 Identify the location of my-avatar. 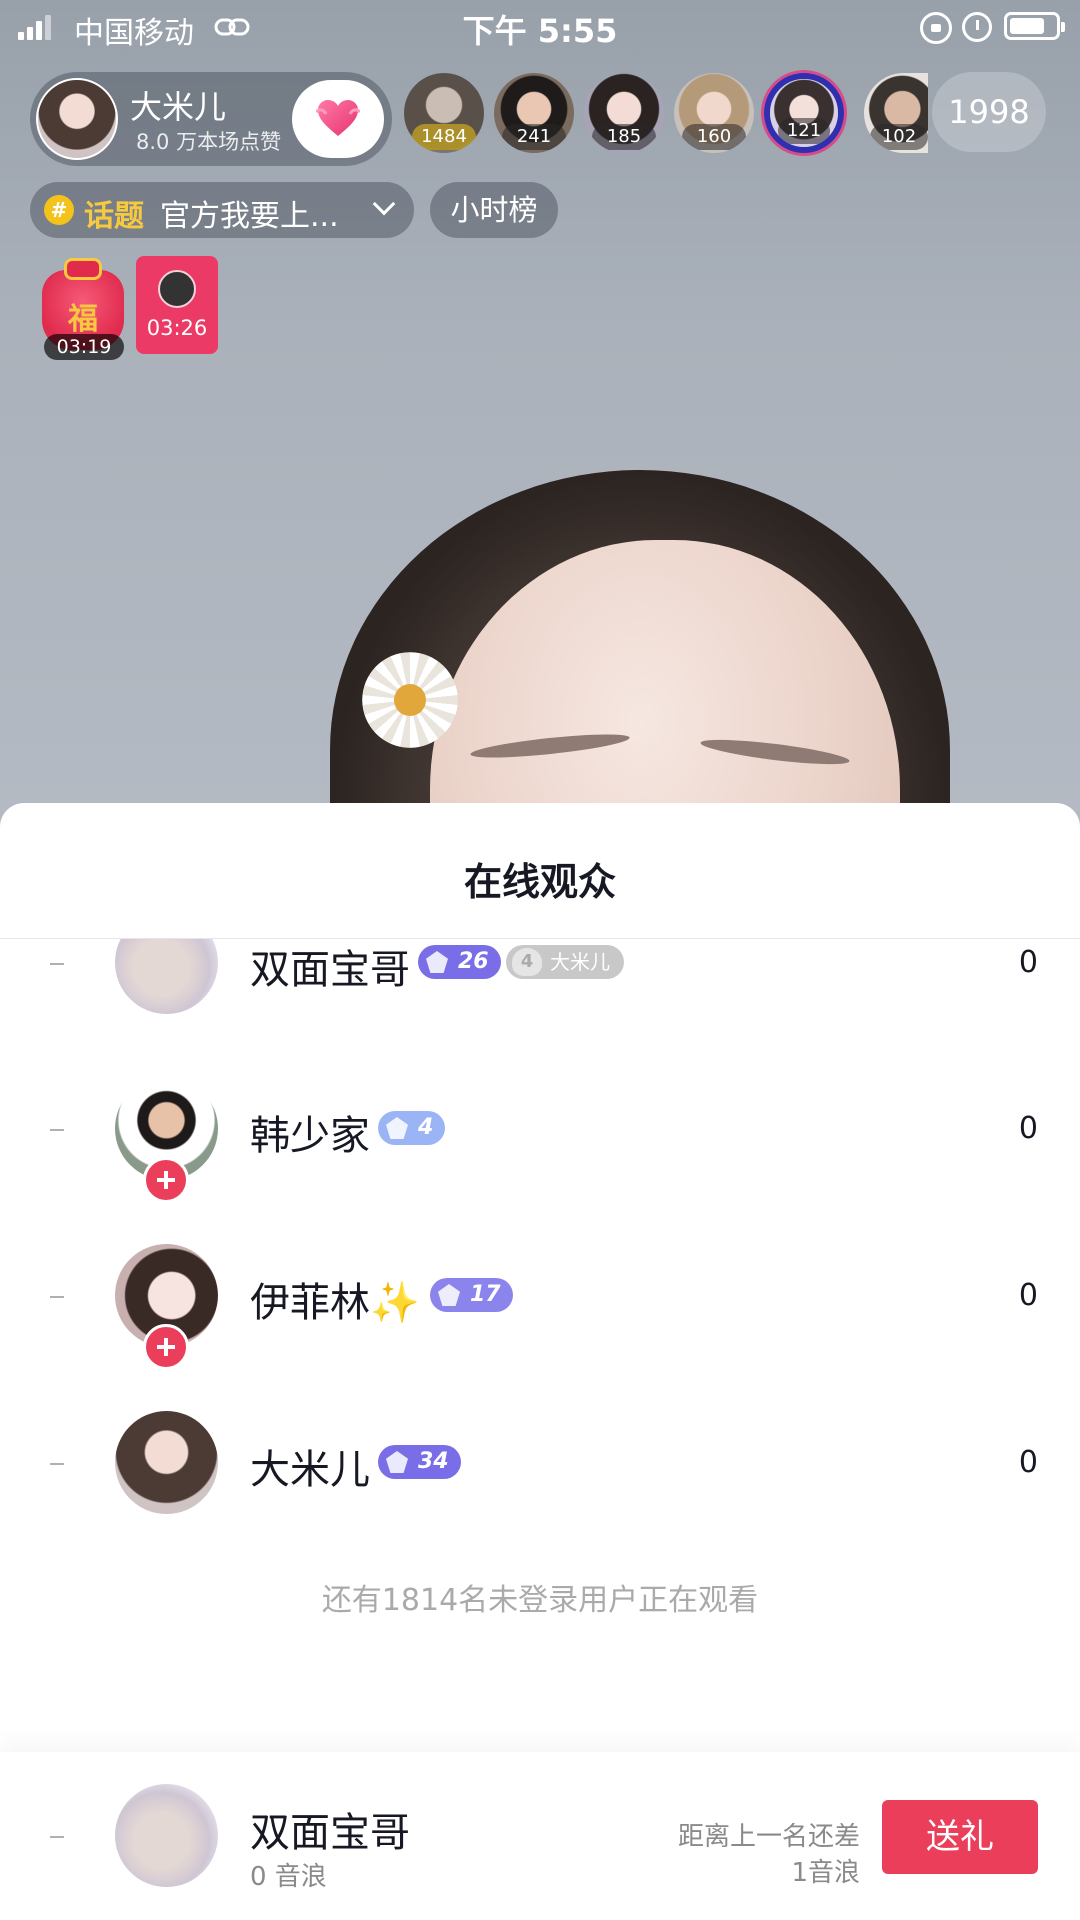
(166, 1835).